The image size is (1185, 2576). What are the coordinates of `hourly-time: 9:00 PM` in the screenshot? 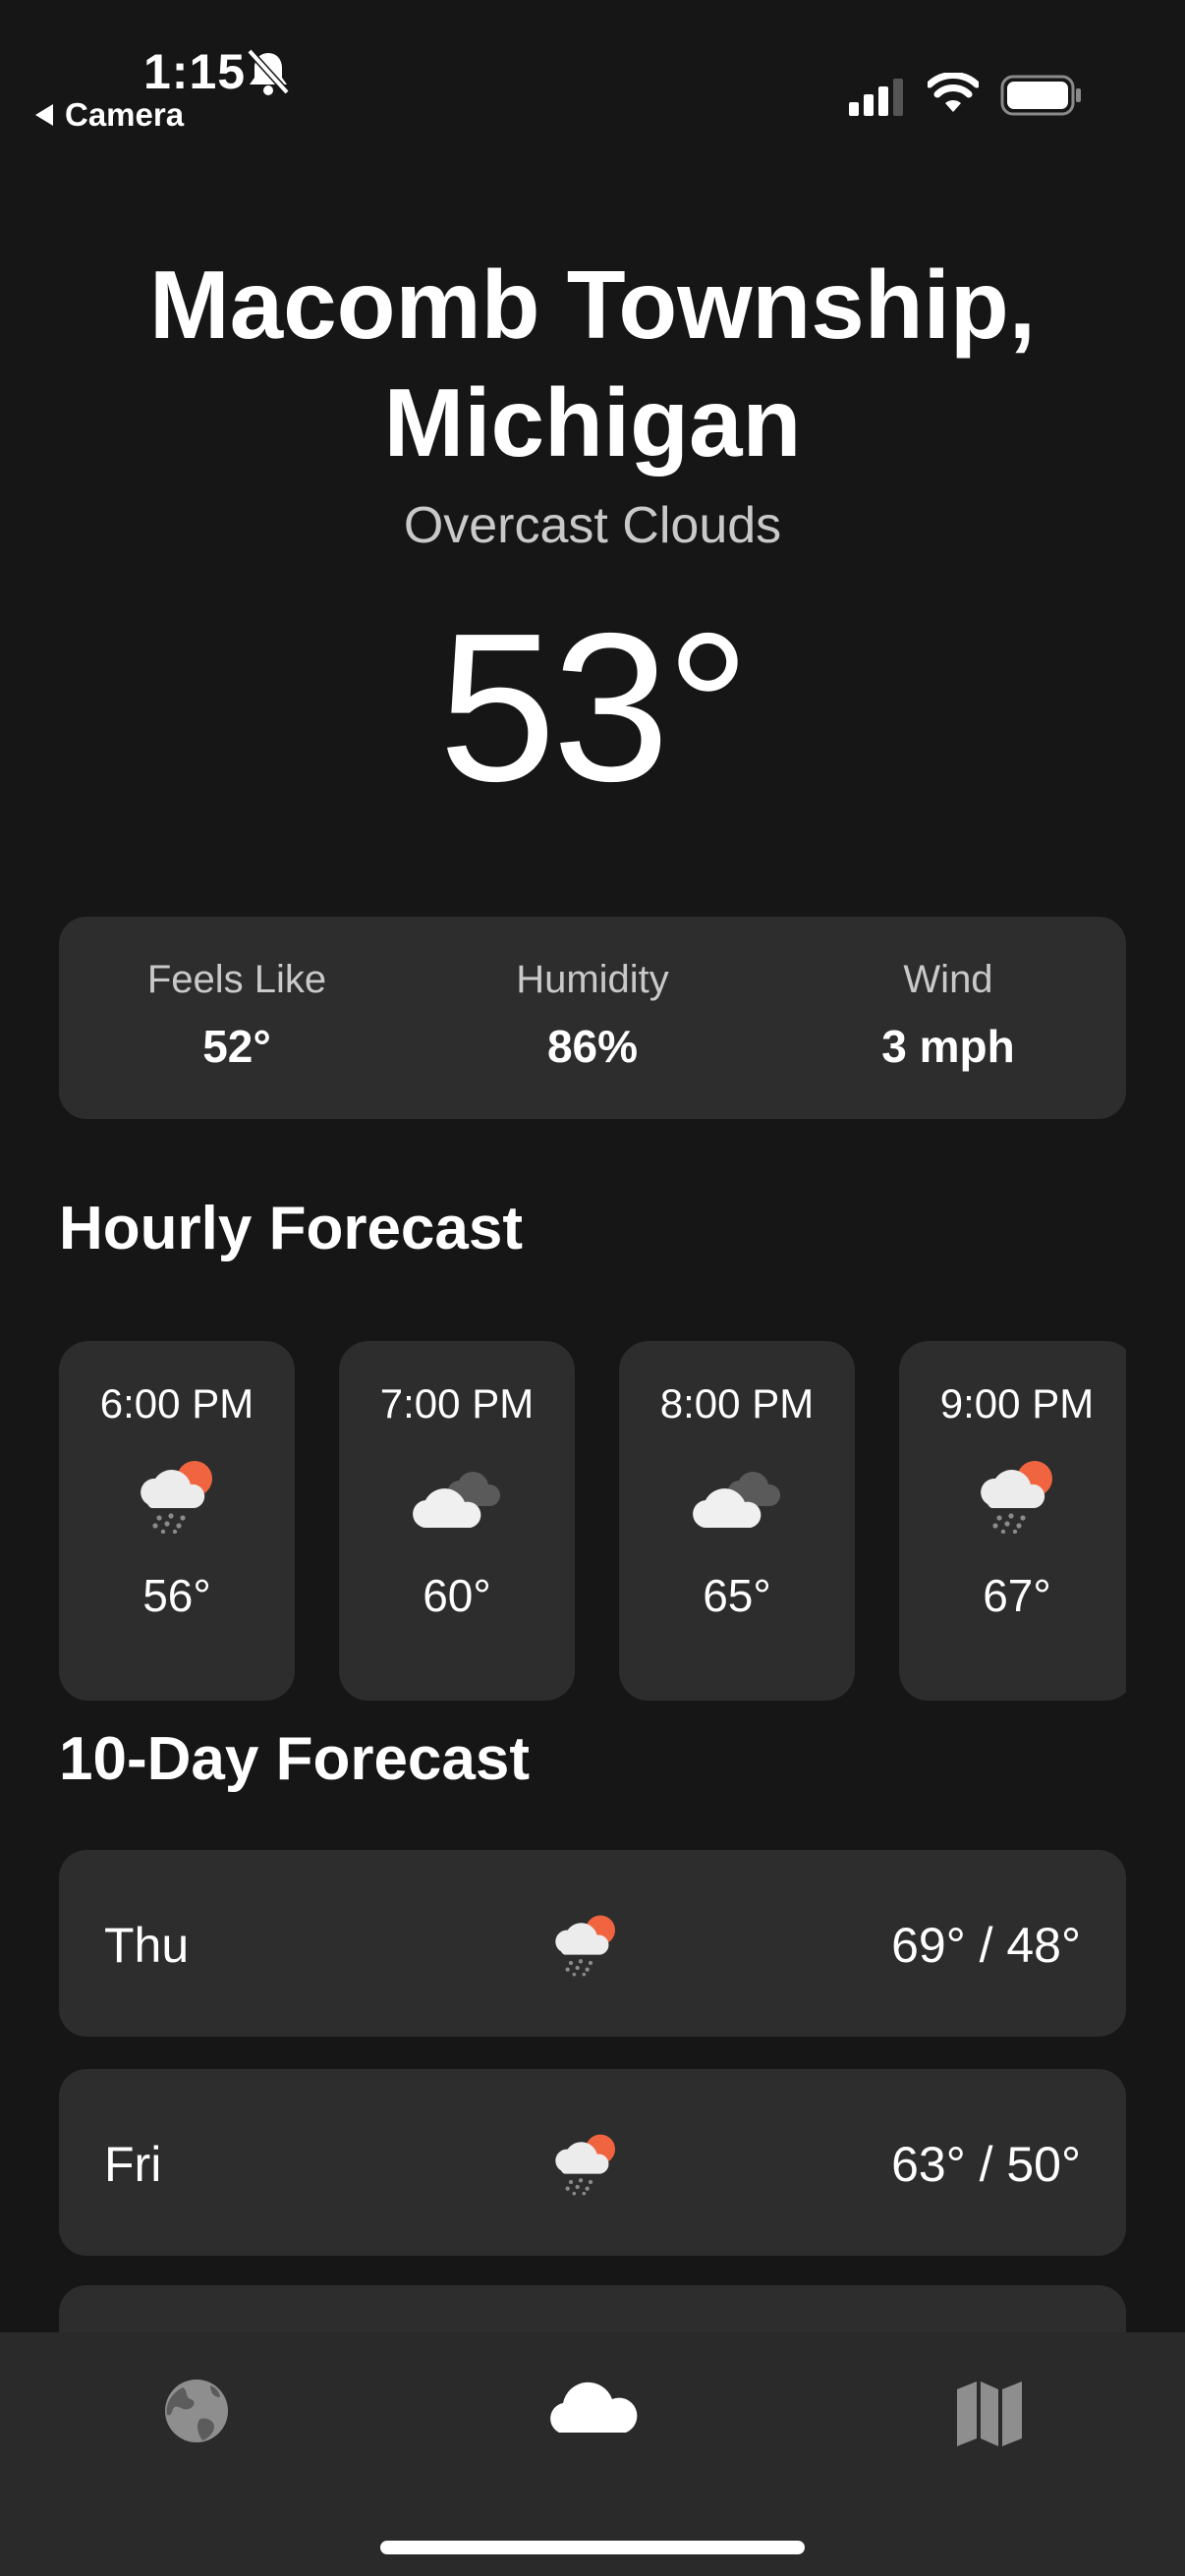 It's located at (1017, 1403).